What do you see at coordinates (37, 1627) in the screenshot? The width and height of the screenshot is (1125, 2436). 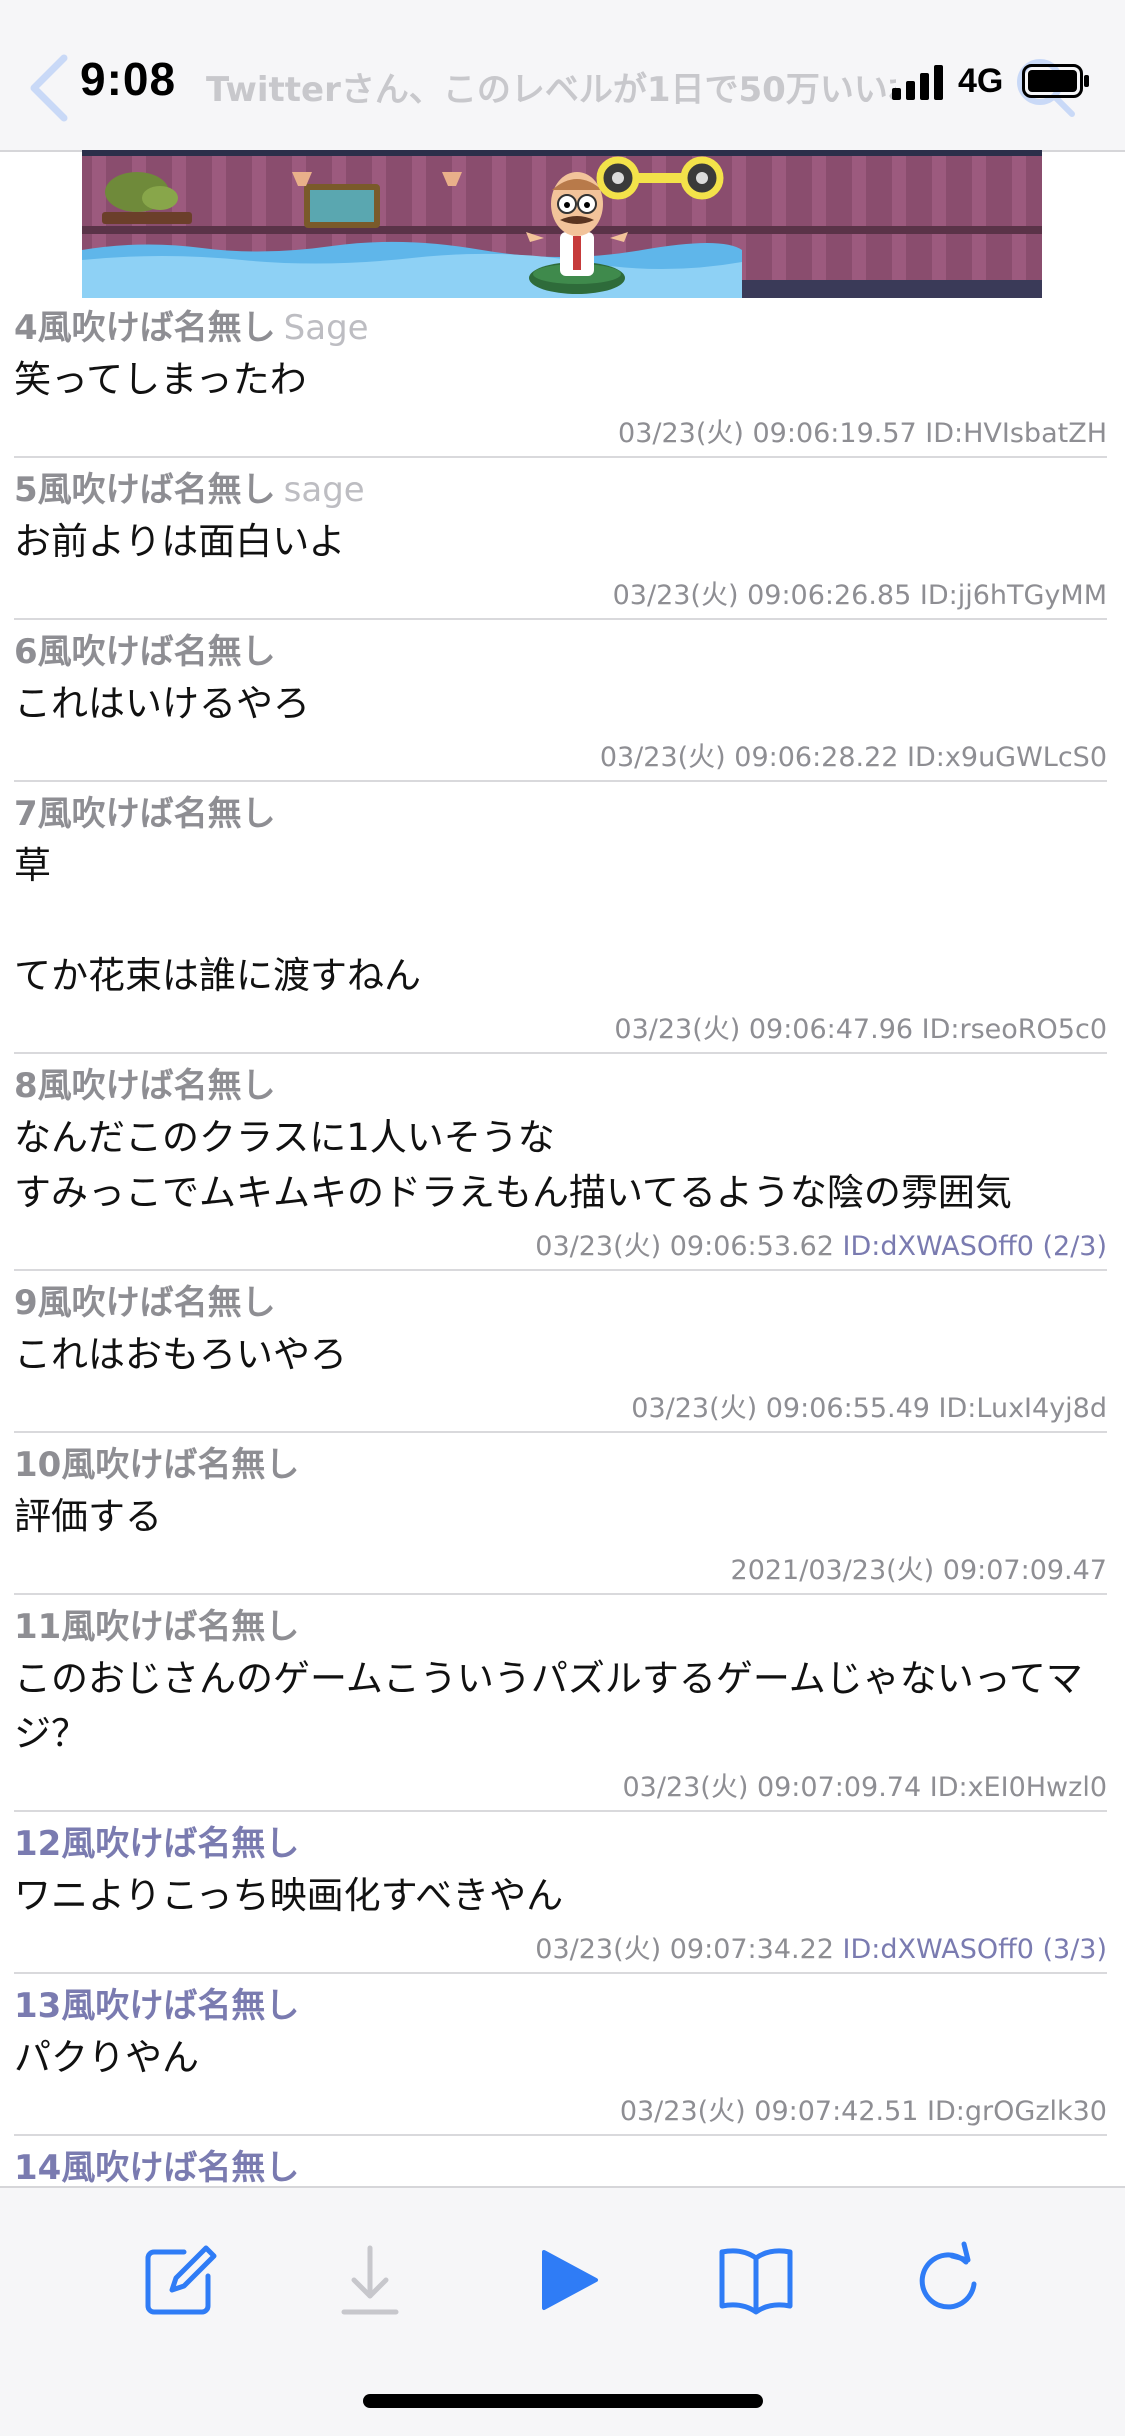 I see `post-number: 11` at bounding box center [37, 1627].